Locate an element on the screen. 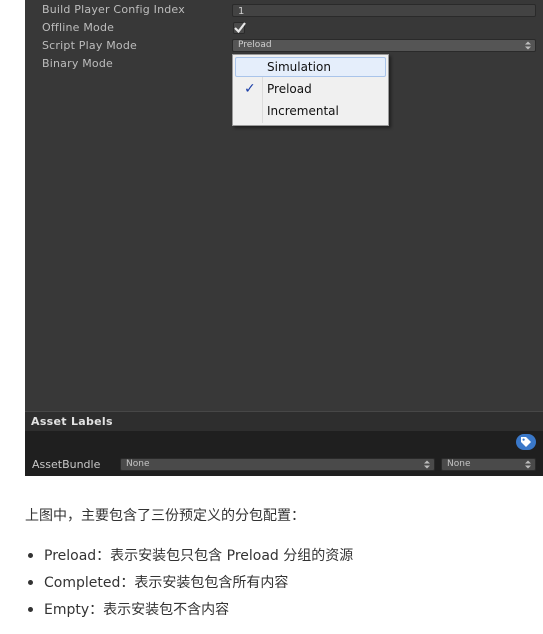 This screenshot has height=634, width=543. list-item-text: Completed：表示安装包包含所有内容 is located at coordinates (166, 583).